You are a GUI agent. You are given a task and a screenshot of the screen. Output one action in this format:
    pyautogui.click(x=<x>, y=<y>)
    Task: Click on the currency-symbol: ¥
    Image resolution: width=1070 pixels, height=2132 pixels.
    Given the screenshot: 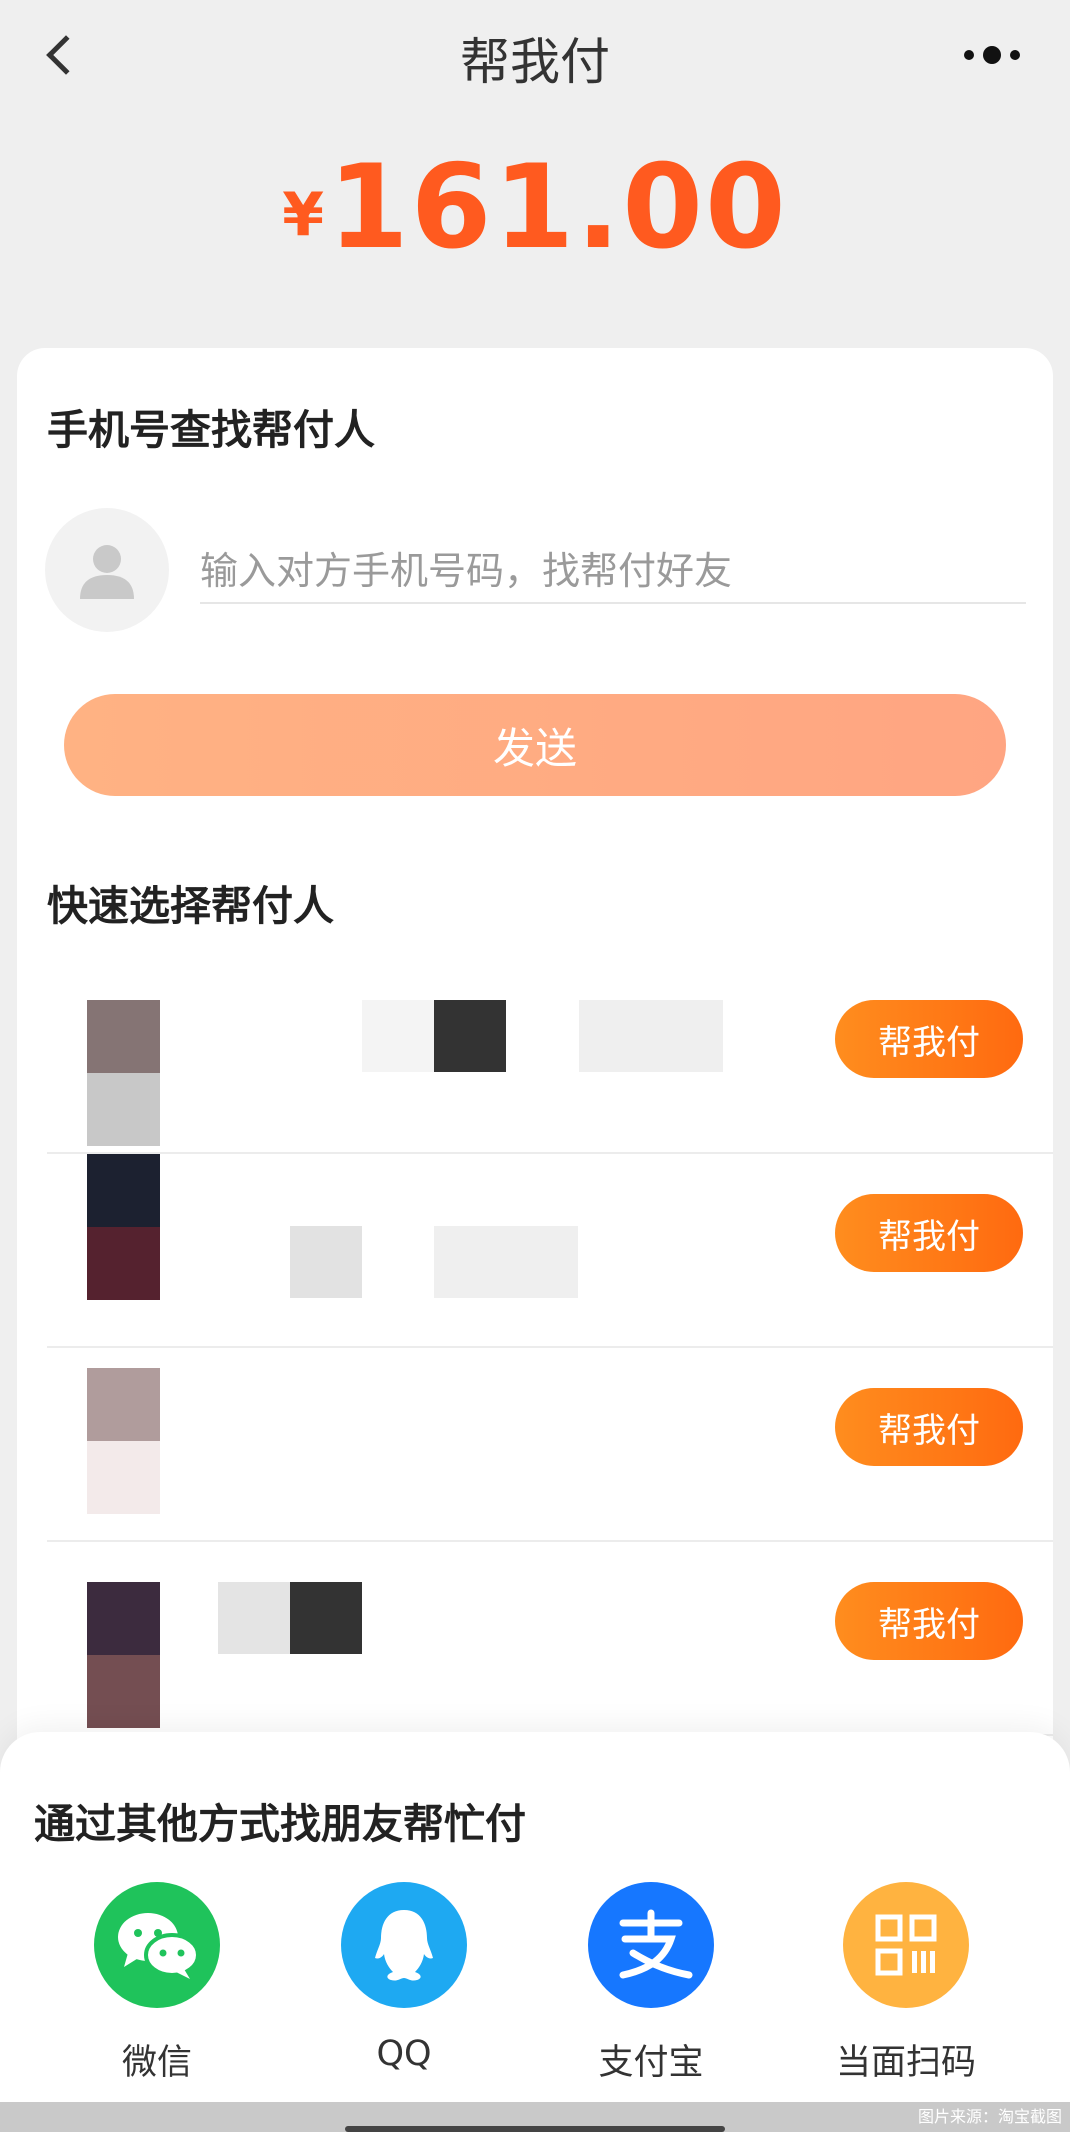 What is the action you would take?
    pyautogui.click(x=303, y=215)
    